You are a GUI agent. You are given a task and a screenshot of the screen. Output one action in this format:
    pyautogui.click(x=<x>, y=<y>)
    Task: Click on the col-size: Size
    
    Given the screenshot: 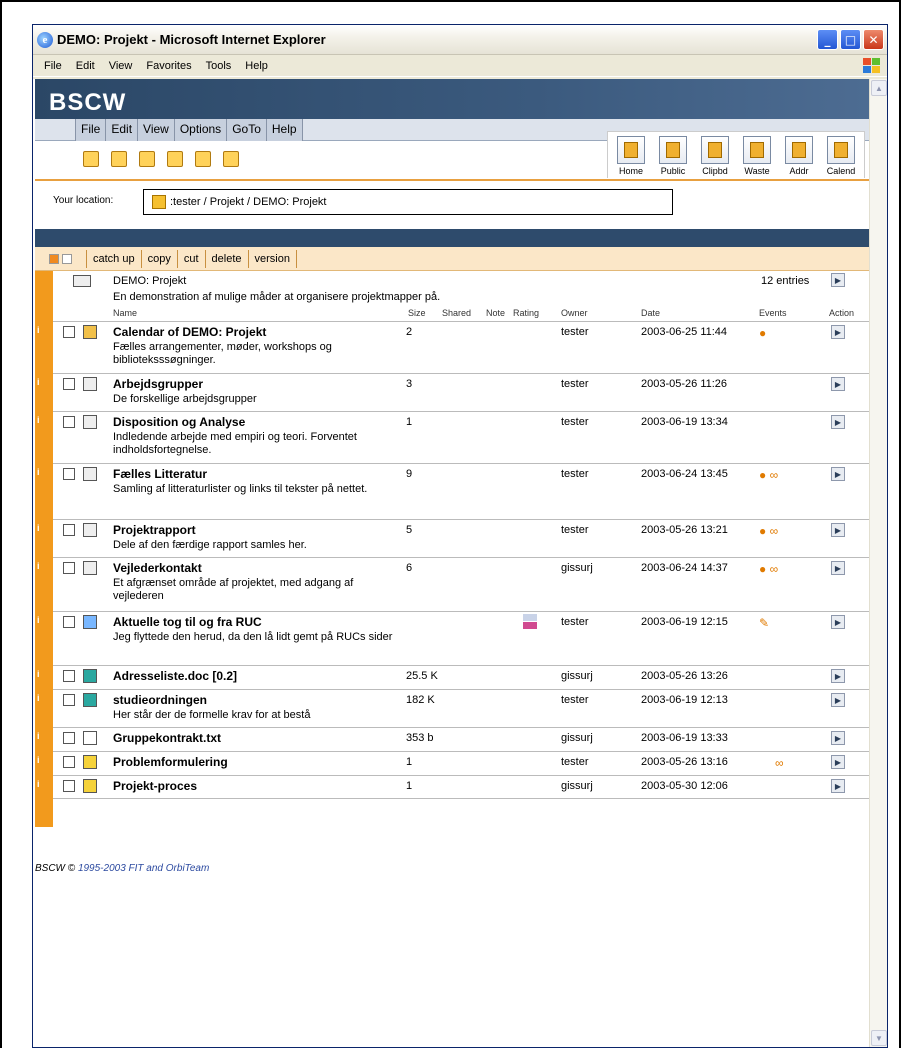 What is the action you would take?
    pyautogui.click(x=417, y=313)
    